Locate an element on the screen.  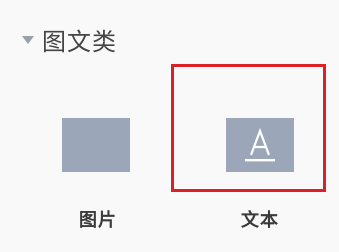
text-tile-label: 文本 is located at coordinates (260, 220).